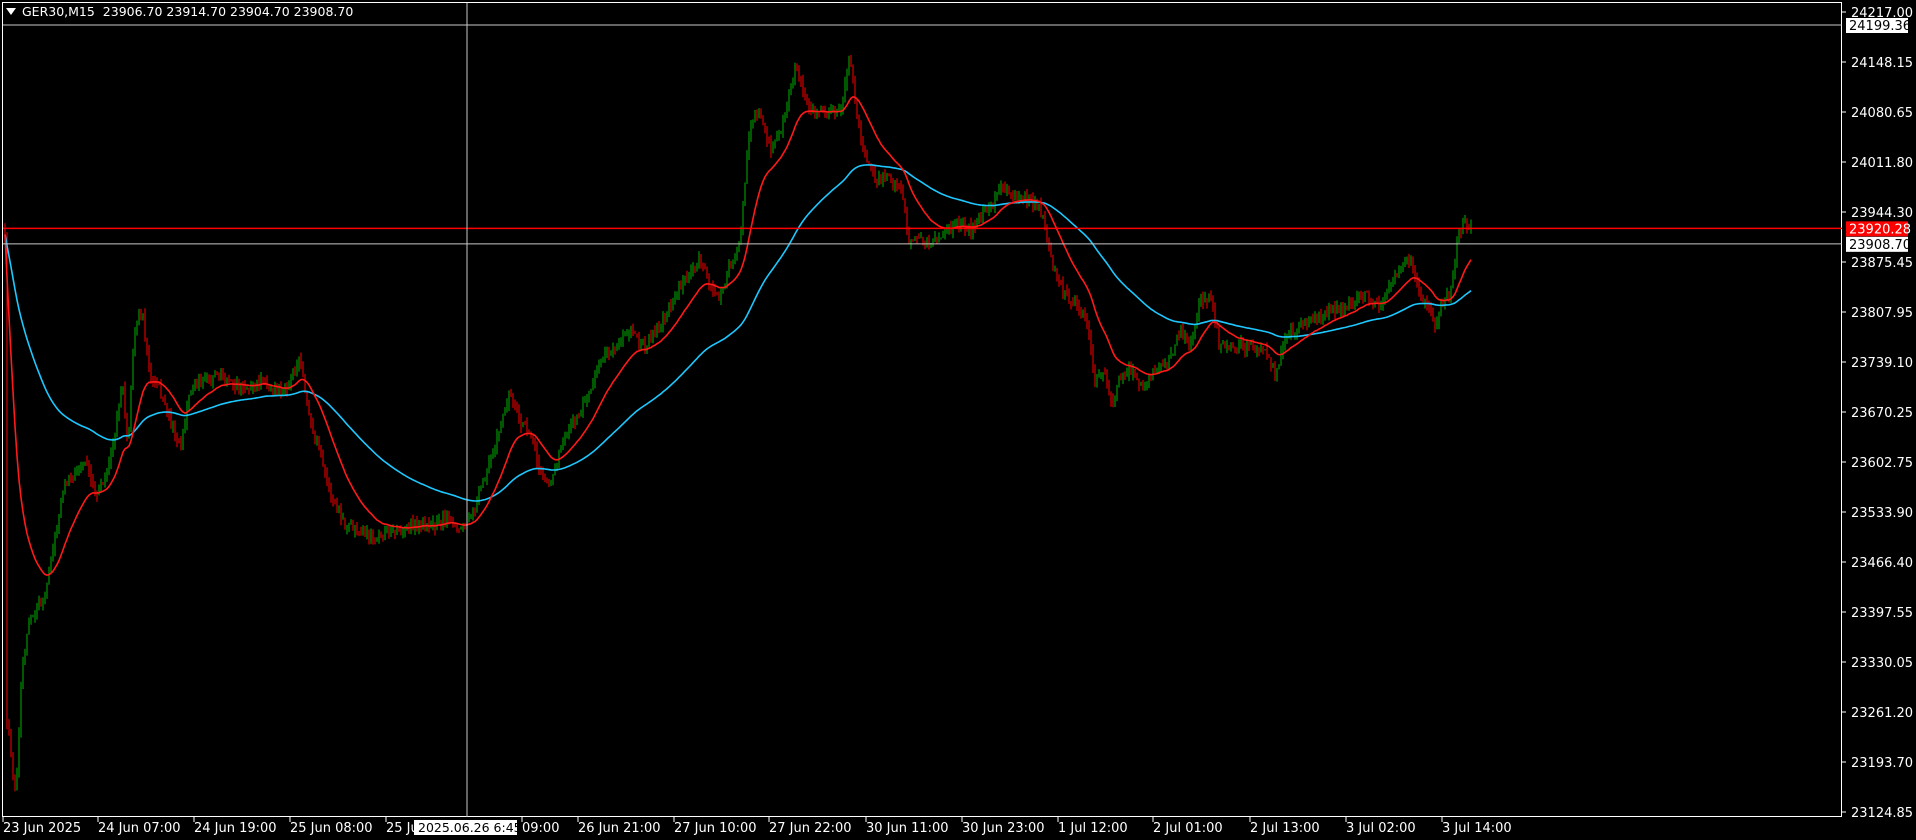 The image size is (1916, 840). I want to click on time-tick-label: 2 Jul 13:00, so click(1285, 828).